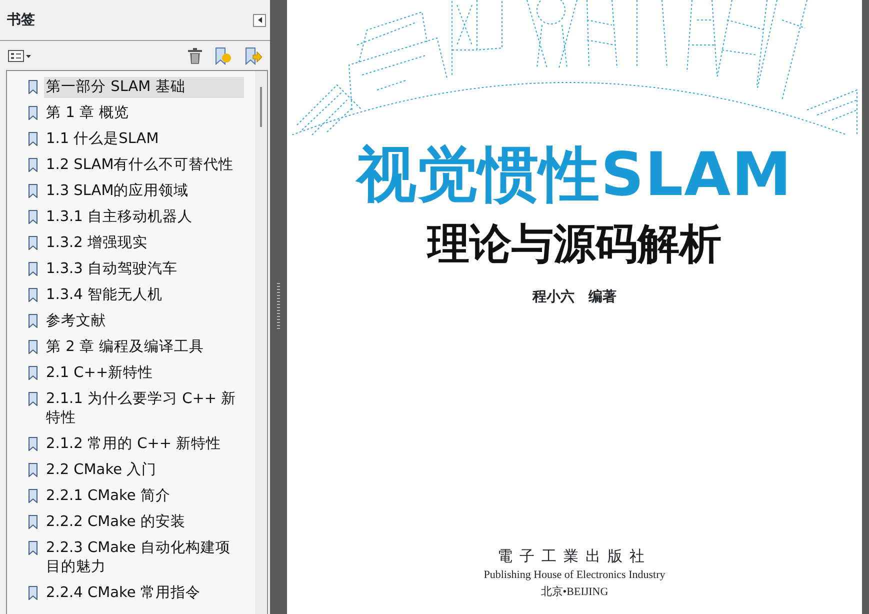  I want to click on bookmark-item: 2.2.2 CMake 的安装, so click(144, 522).